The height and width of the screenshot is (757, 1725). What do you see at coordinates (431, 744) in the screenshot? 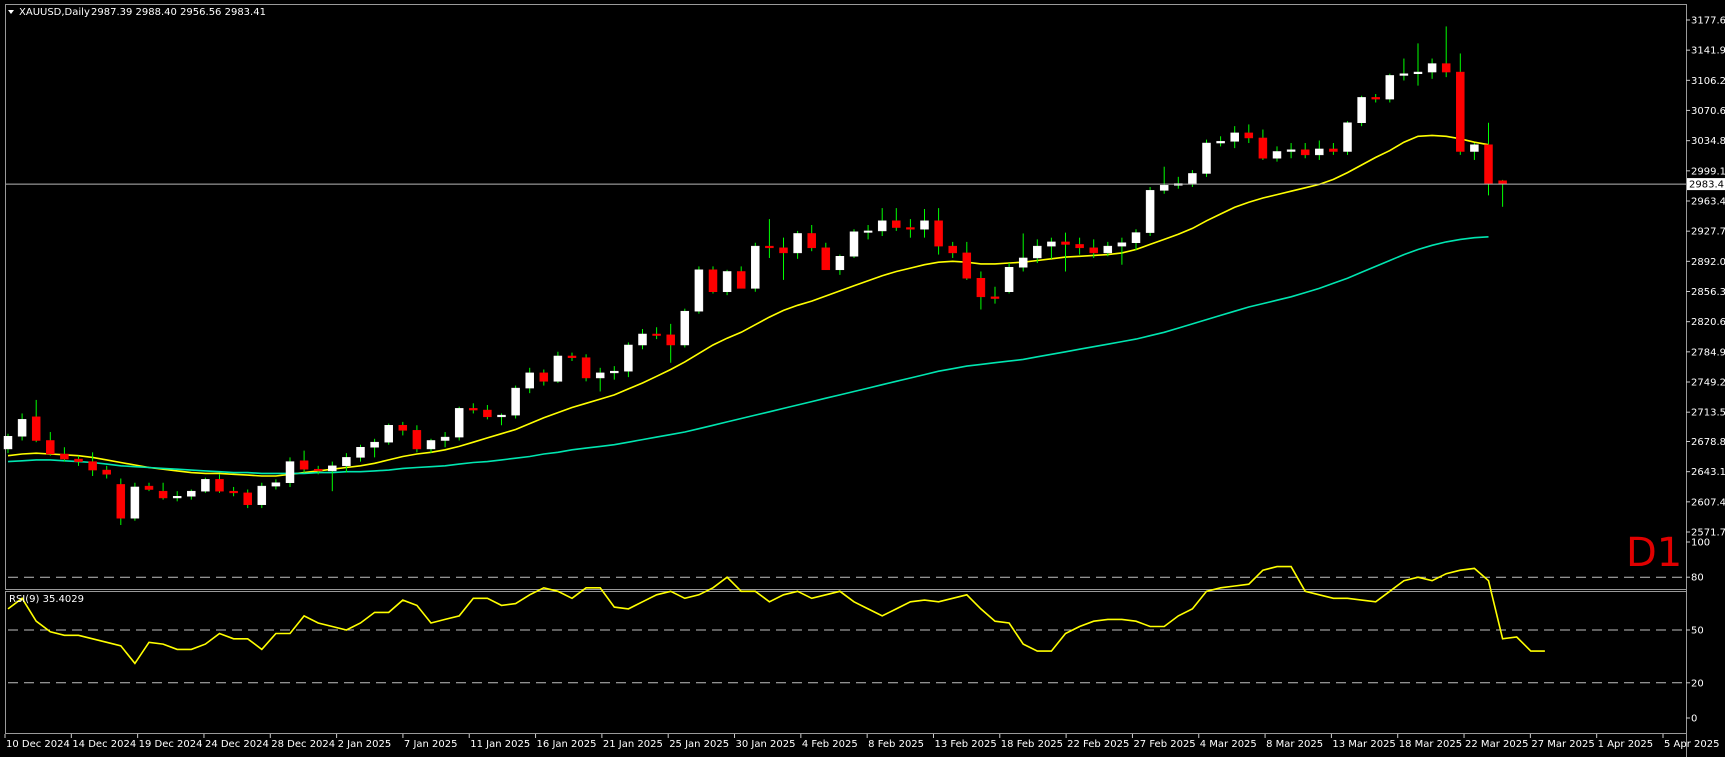
I see `time-tick-label: 7 Jan 2025` at bounding box center [431, 744].